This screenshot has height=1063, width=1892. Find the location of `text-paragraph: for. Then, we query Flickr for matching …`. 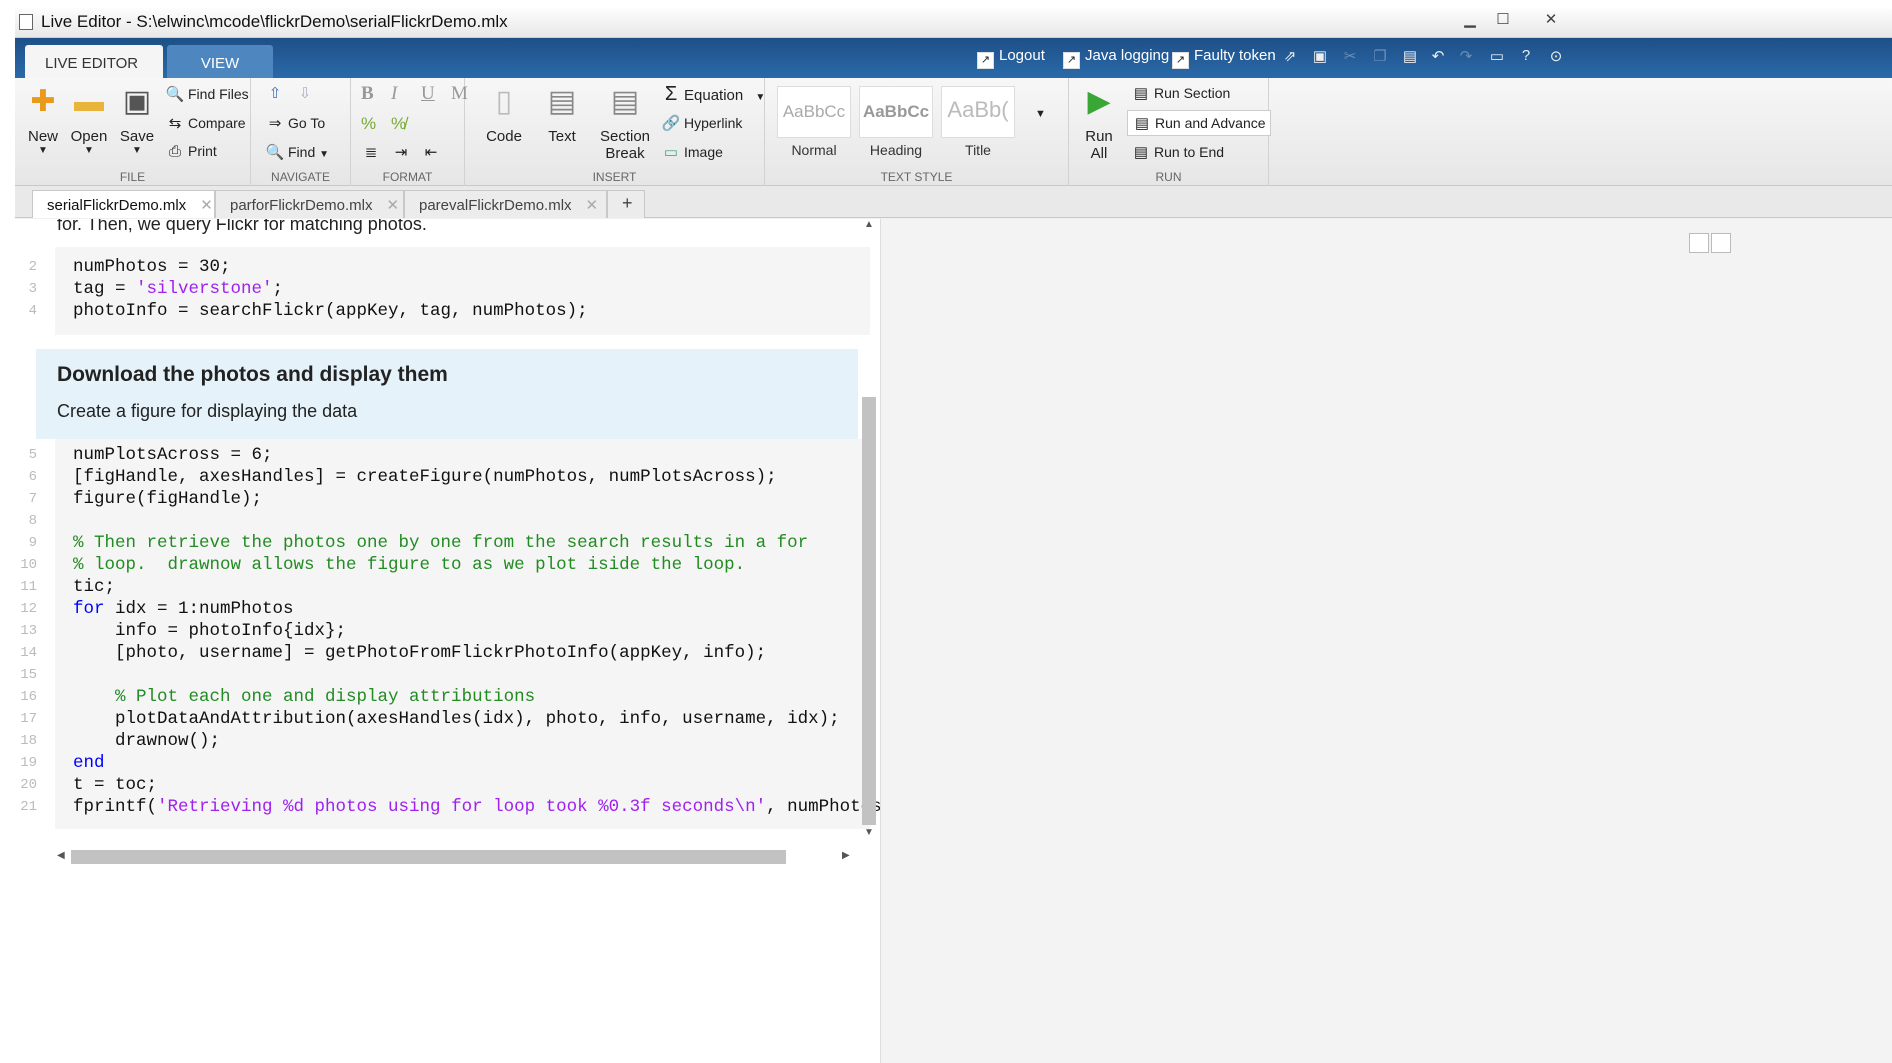

text-paragraph: for. Then, we query Flickr for matching … is located at coordinates (242, 227).